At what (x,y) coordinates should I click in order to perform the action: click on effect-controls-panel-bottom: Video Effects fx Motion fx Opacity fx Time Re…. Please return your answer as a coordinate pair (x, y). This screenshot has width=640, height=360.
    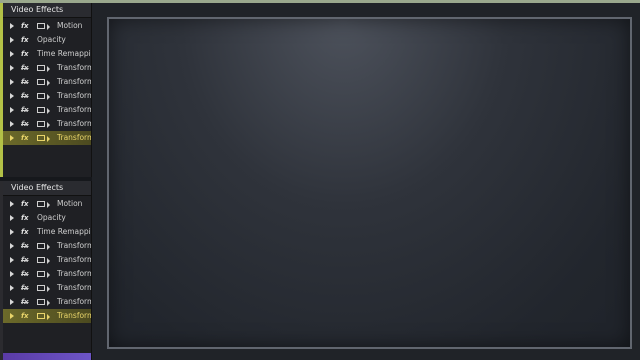
    Looking at the image, I should click on (46, 270).